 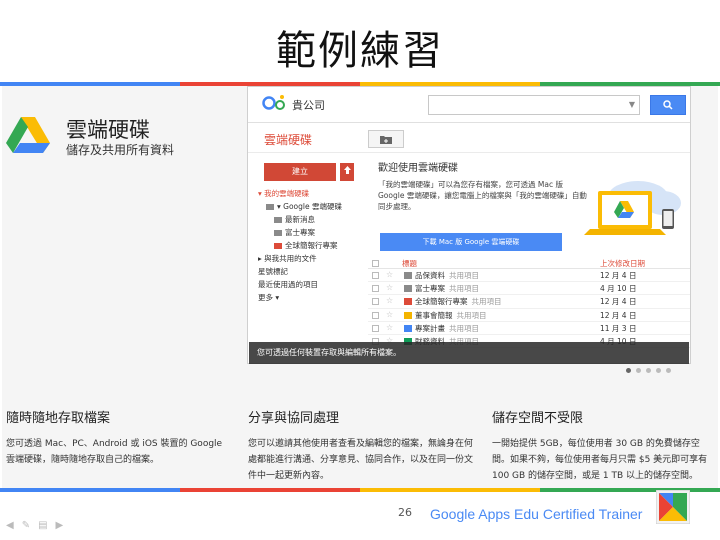 I want to click on column-modified: 上次修改日期, so click(x=622, y=263).